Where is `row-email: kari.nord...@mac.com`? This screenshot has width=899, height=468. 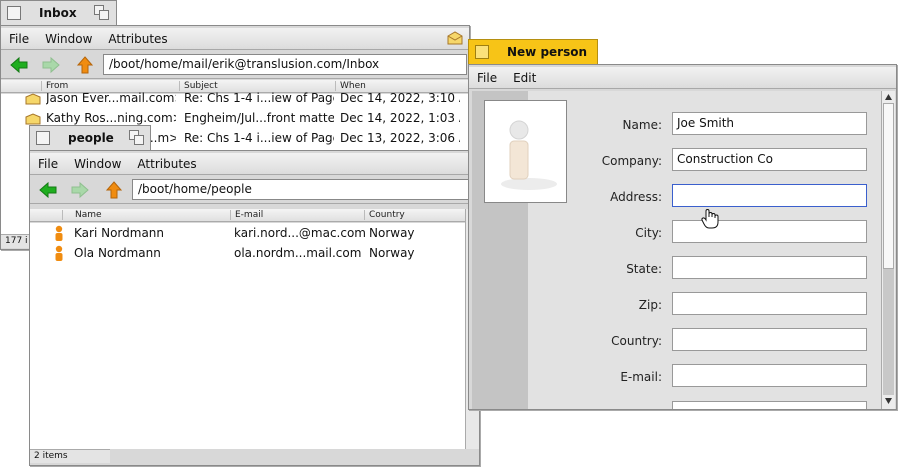 row-email: kari.nord...@mac.com is located at coordinates (300, 233).